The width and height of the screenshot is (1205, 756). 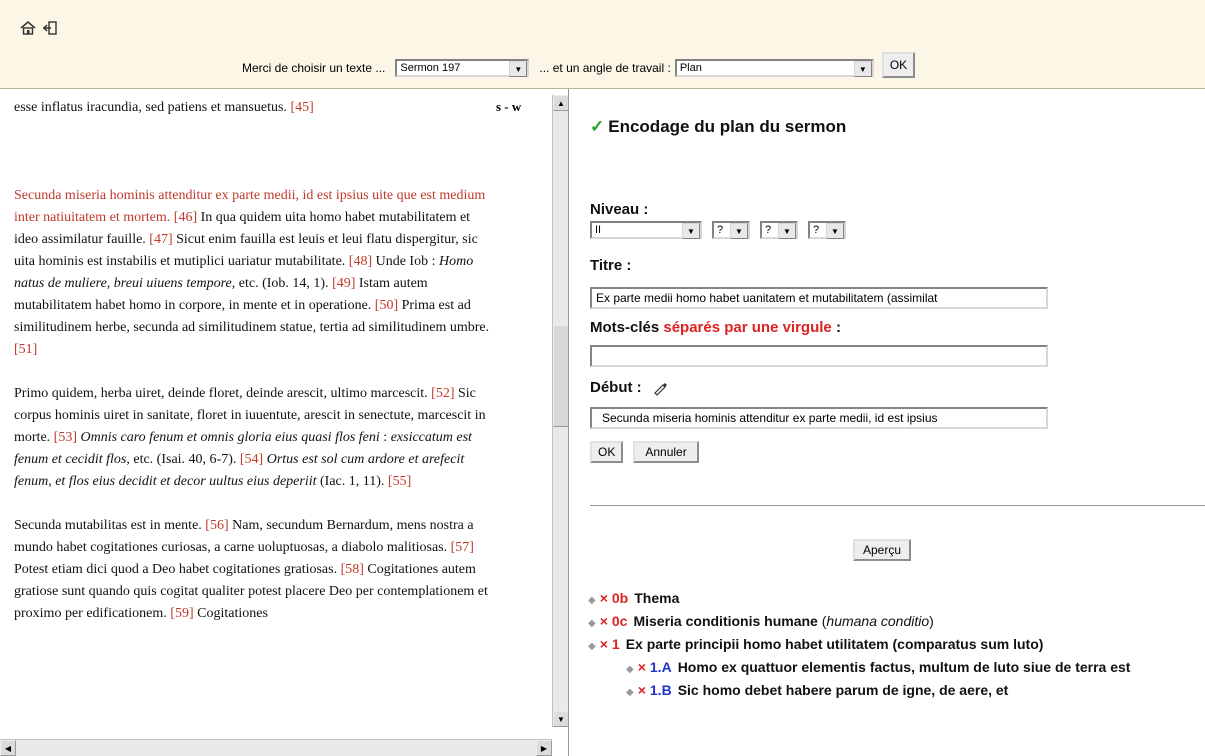 I want to click on ref-link: [50], so click(x=386, y=305).